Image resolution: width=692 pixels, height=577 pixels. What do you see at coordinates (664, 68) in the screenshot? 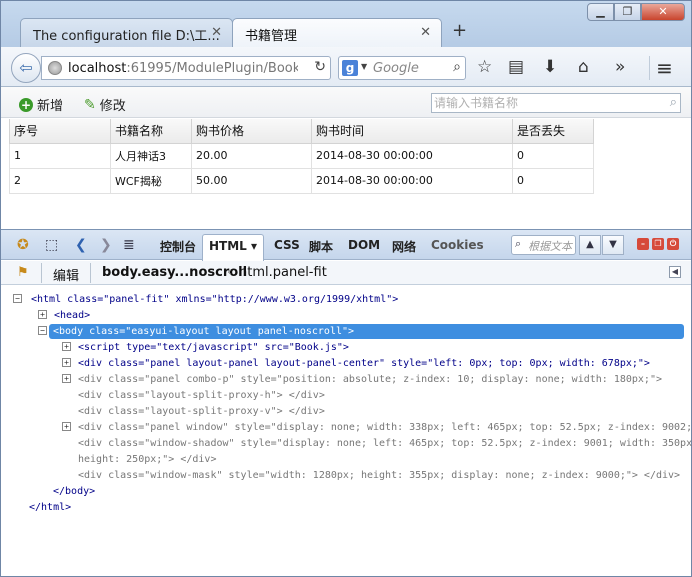
I see `menu-hamburger-icon: ≡` at bounding box center [664, 68].